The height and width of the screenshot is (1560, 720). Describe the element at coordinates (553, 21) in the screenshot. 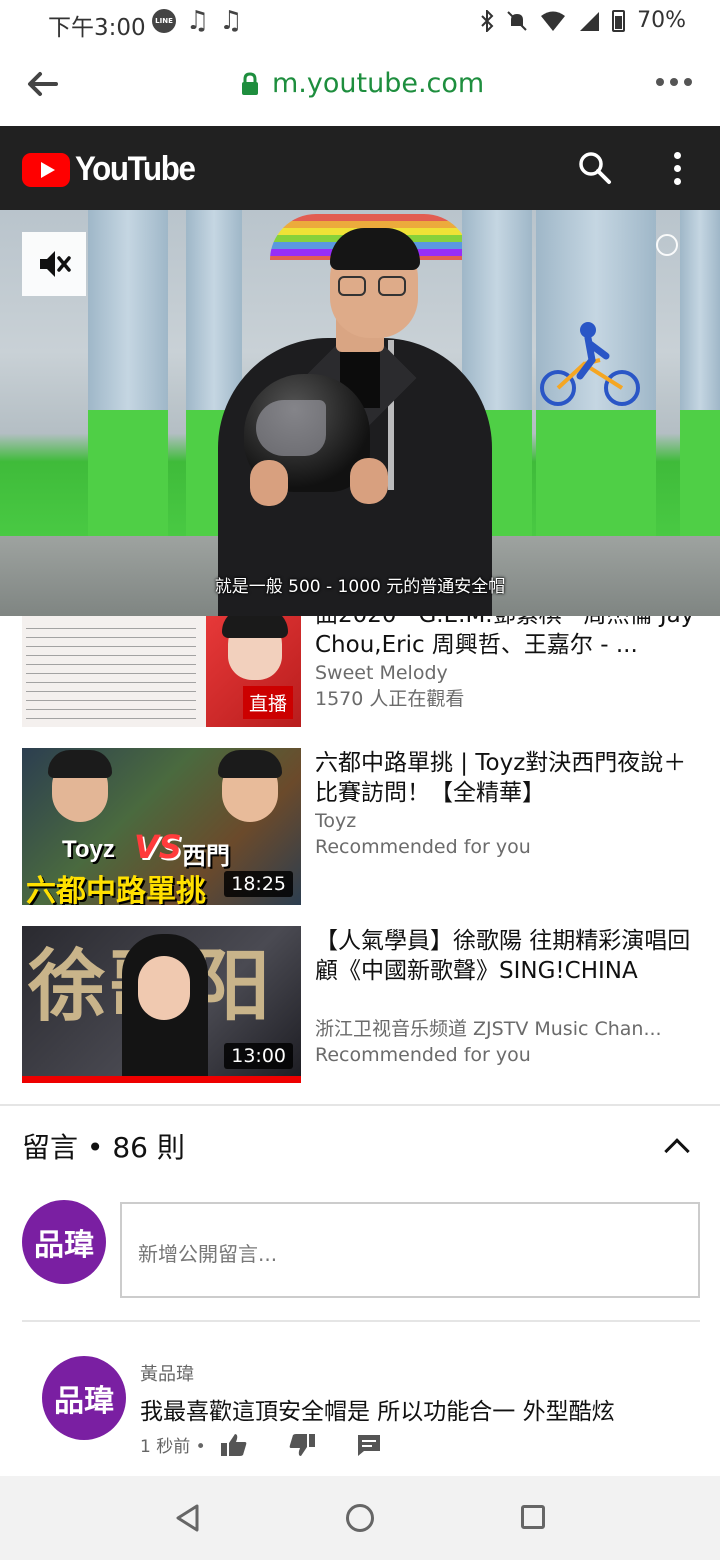

I see `wifi-icon` at that location.